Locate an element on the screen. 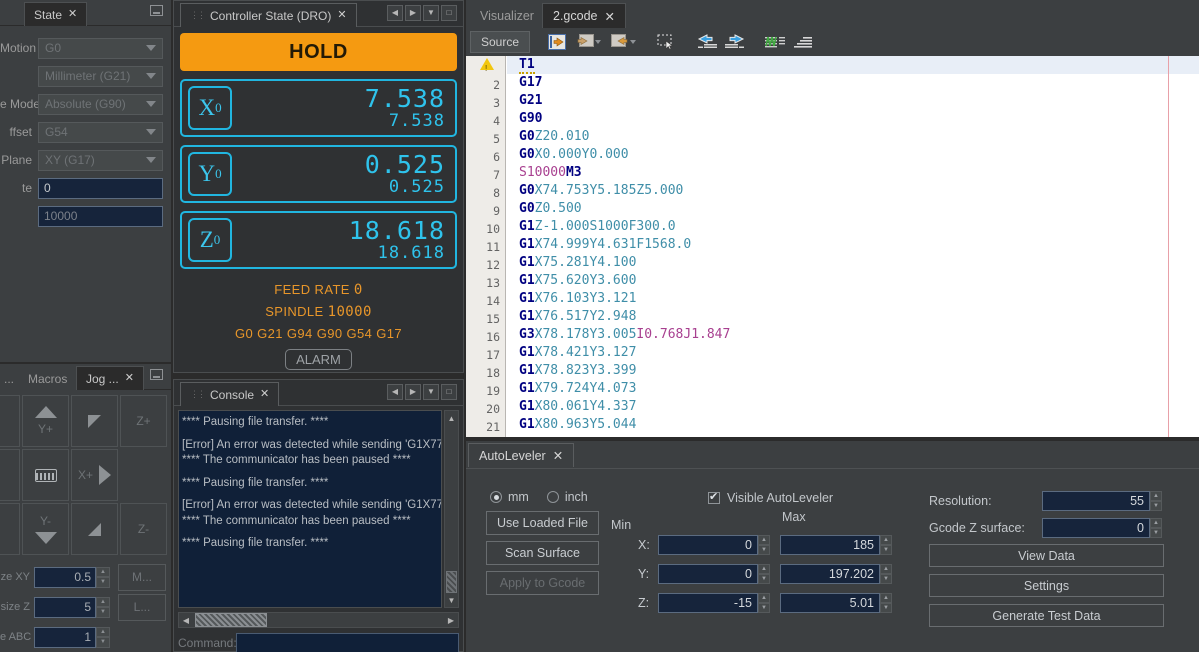 This screenshot has height=652, width=1199. nav-next-button: ▶ is located at coordinates (413, 392).